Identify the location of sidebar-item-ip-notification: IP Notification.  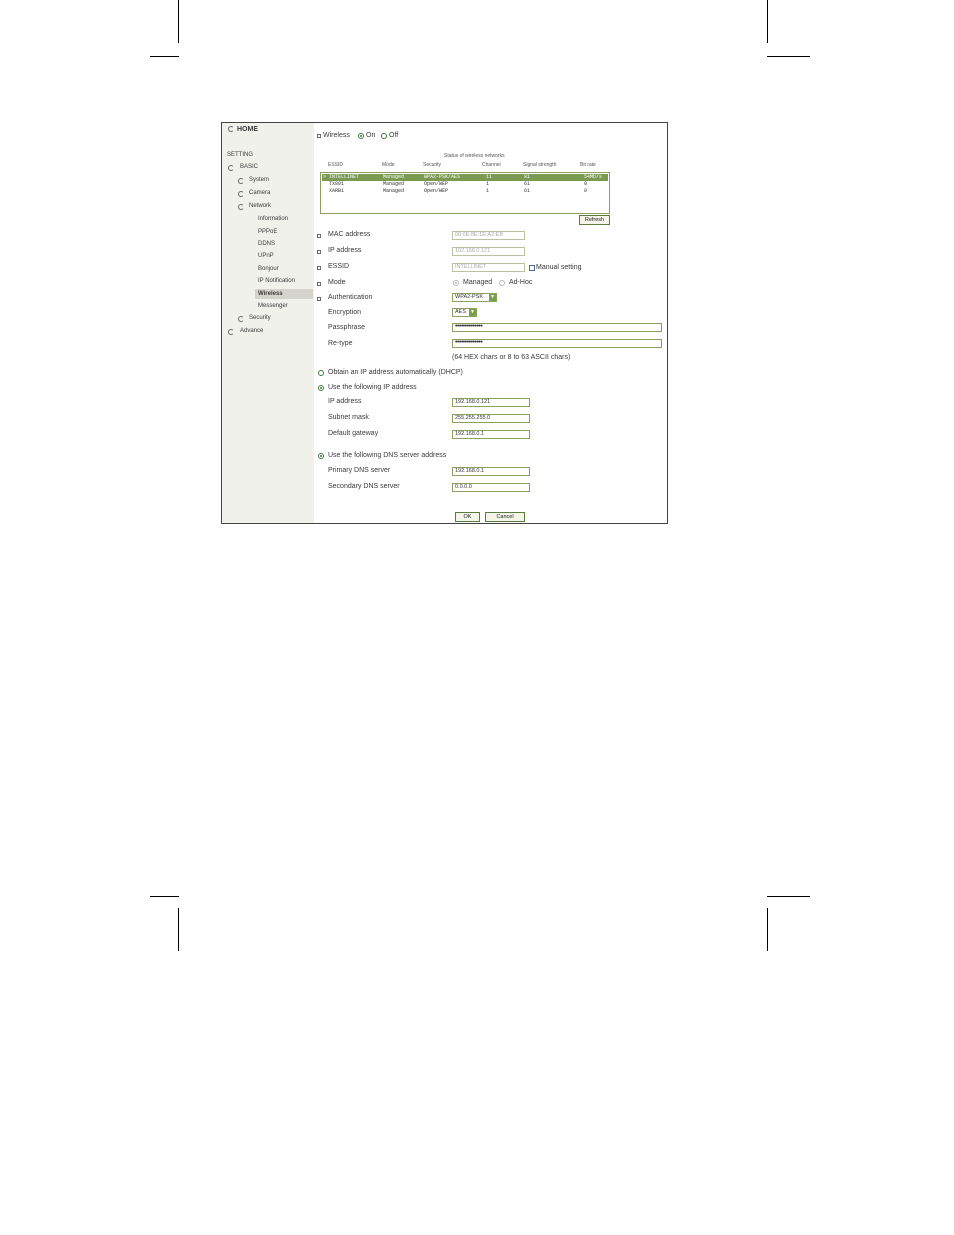
(276, 281).